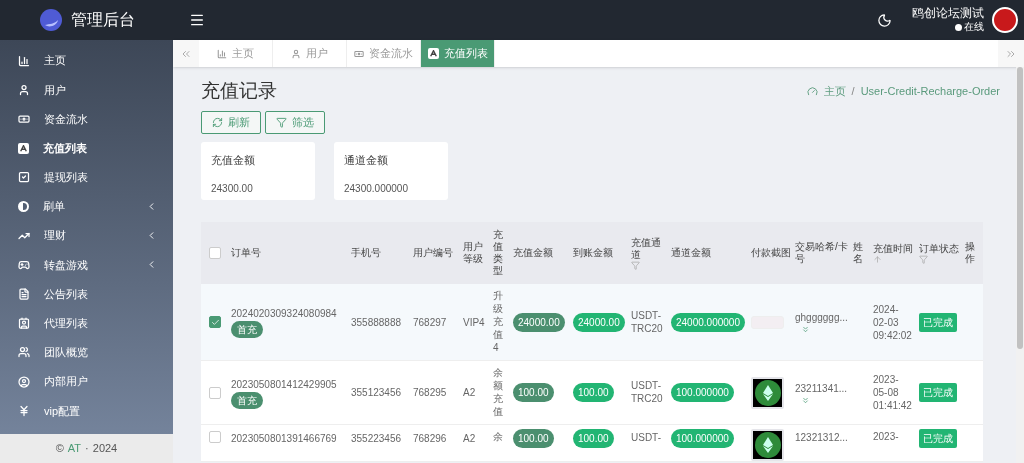 The height and width of the screenshot is (463, 1024). What do you see at coordinates (380, 253) in the screenshot?
I see `column-header: 手机号` at bounding box center [380, 253].